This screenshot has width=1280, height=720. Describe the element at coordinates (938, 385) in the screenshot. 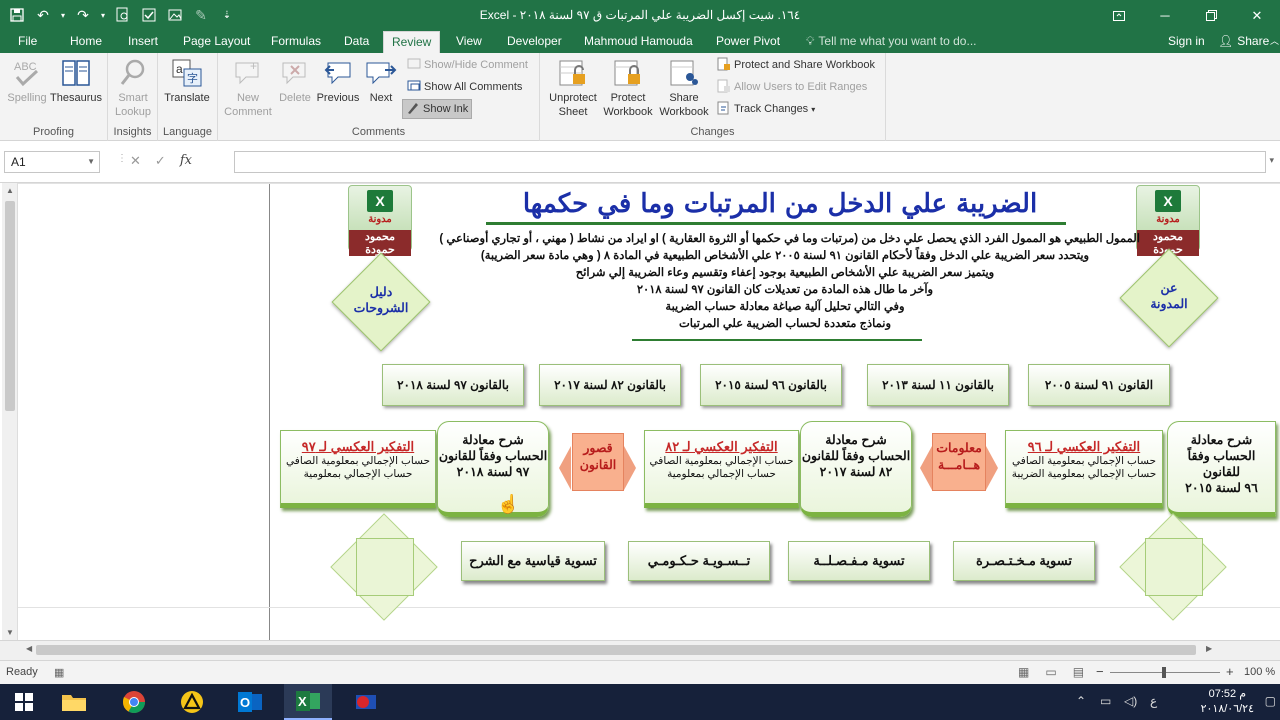

I see `law-11-2013-button: بالقانون ١١ لسنة ٢٠١٣` at that location.